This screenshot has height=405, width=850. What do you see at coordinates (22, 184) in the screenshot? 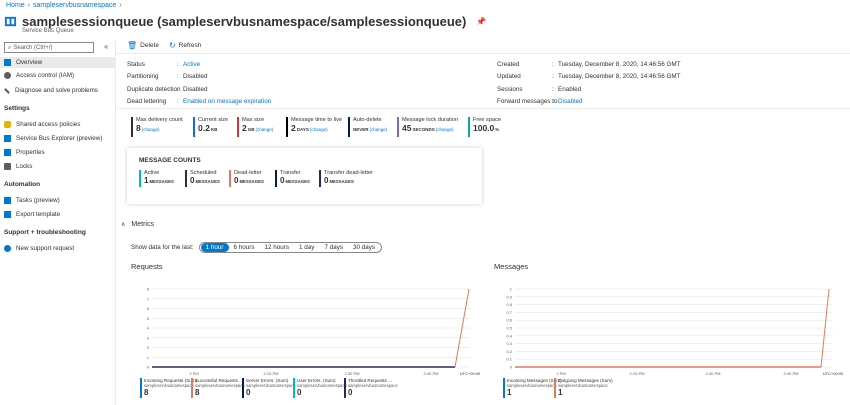
I see `section-automation: Automation` at bounding box center [22, 184].